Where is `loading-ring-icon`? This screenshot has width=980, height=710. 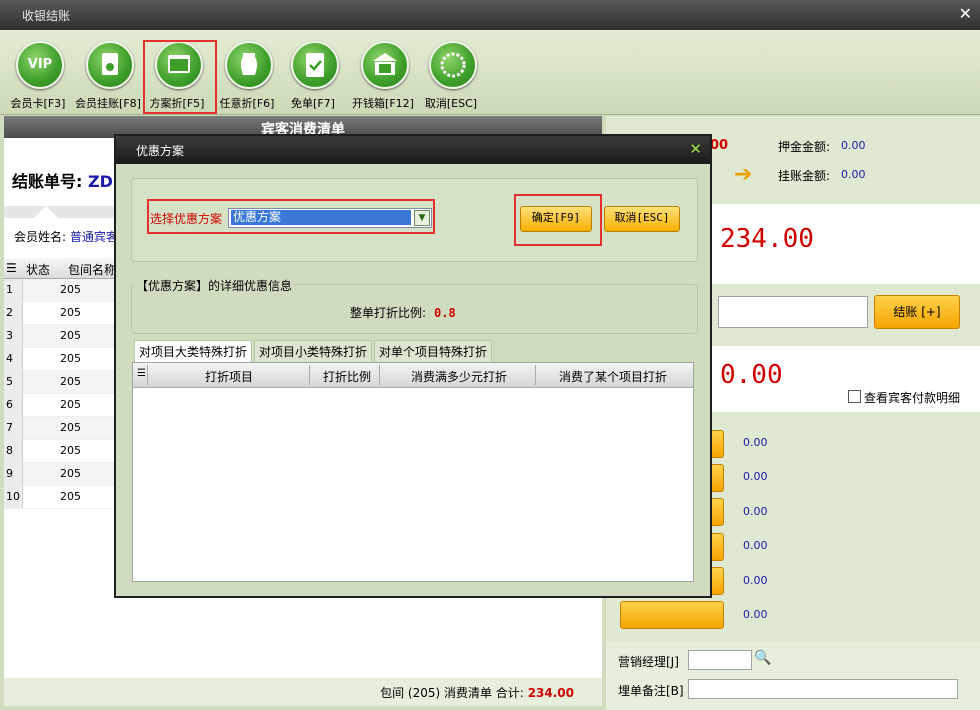
loading-ring-icon is located at coordinates (453, 65).